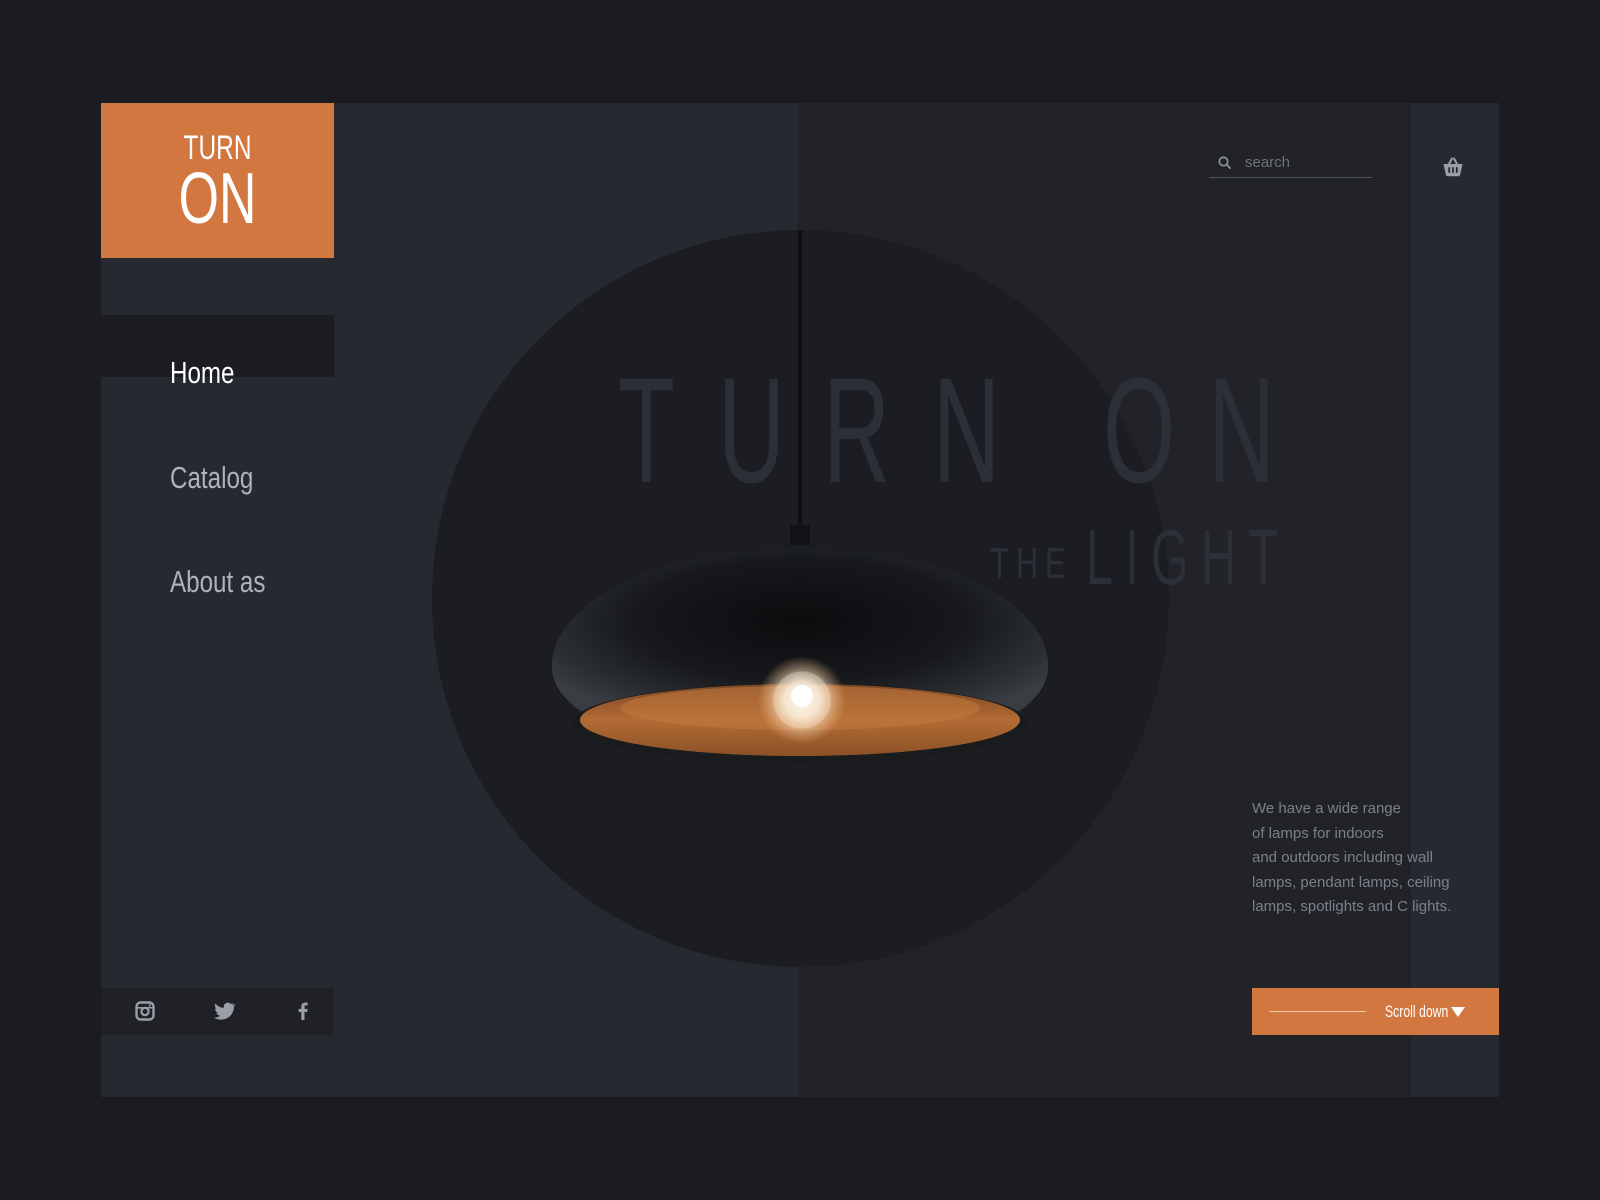 Image resolution: width=1600 pixels, height=1200 pixels. What do you see at coordinates (1242, 430) in the screenshot?
I see `hero-title-letter: N` at bounding box center [1242, 430].